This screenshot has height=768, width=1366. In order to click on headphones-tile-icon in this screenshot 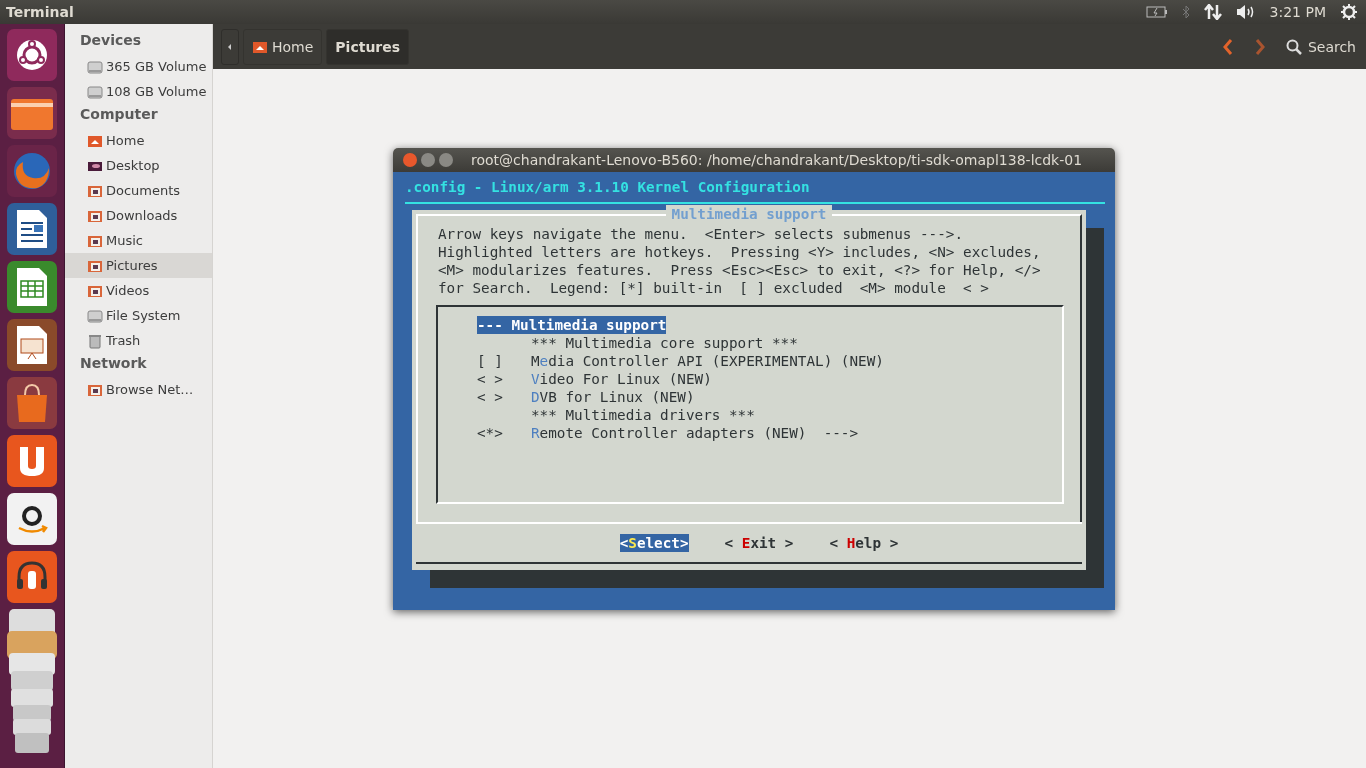, I will do `click(32, 577)`.